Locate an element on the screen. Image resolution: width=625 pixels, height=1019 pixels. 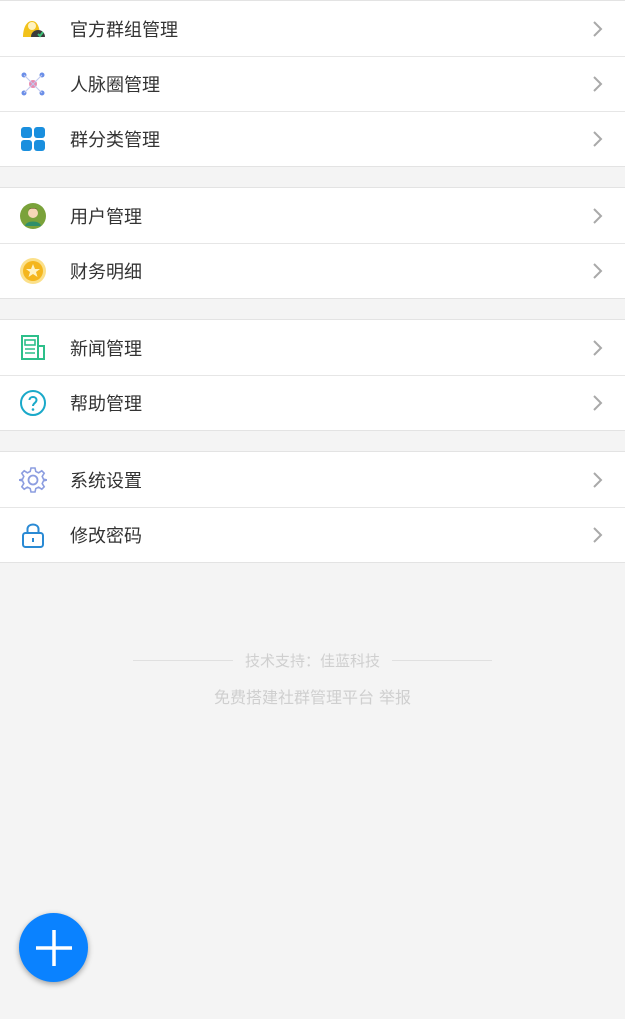
tech-support: 技术支持：佳蓝科技 is located at coordinates (312, 660).